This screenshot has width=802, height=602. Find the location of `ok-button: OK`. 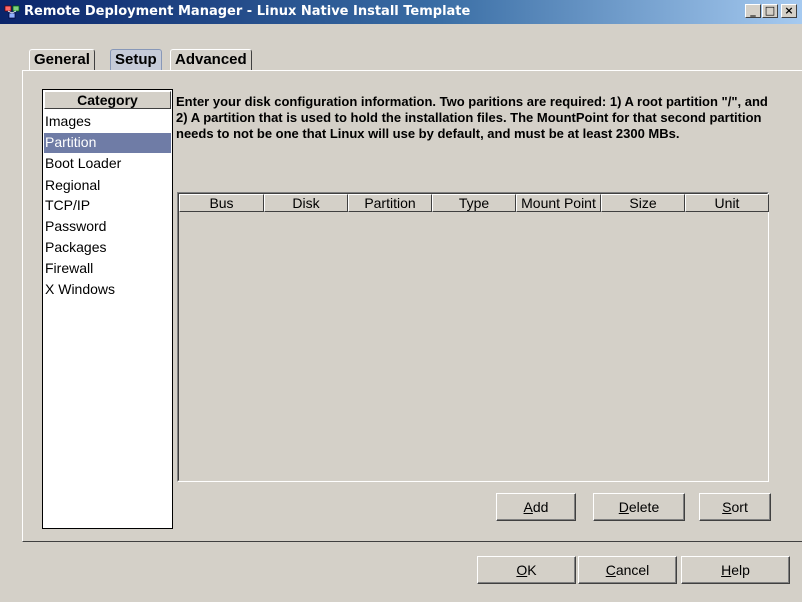

ok-button: OK is located at coordinates (526, 570).